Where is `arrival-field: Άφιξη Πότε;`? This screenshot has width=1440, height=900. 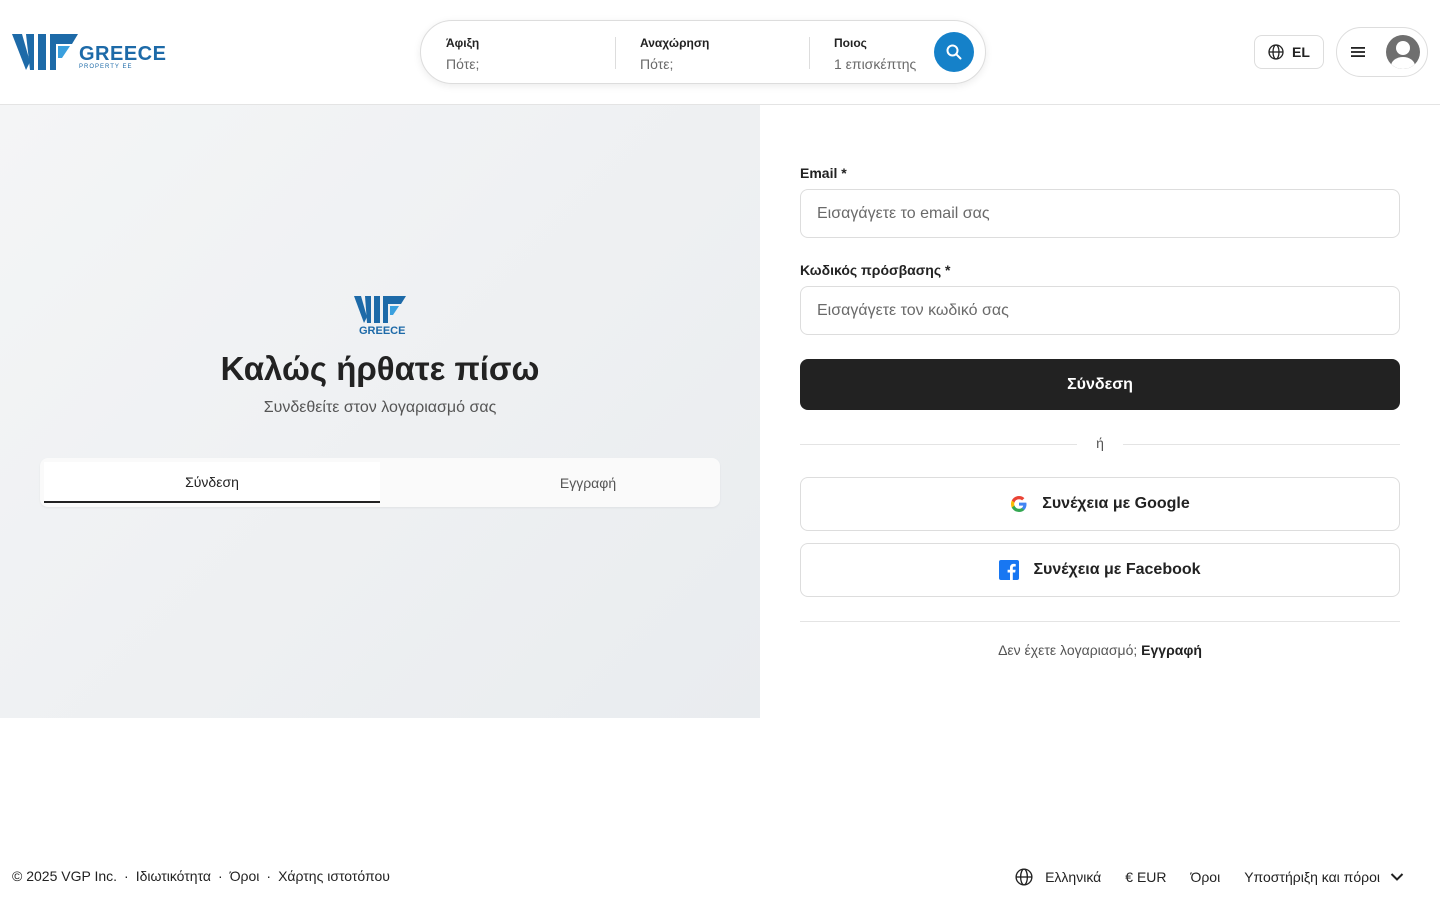 arrival-field: Άφιξη Πότε; is located at coordinates (526, 53).